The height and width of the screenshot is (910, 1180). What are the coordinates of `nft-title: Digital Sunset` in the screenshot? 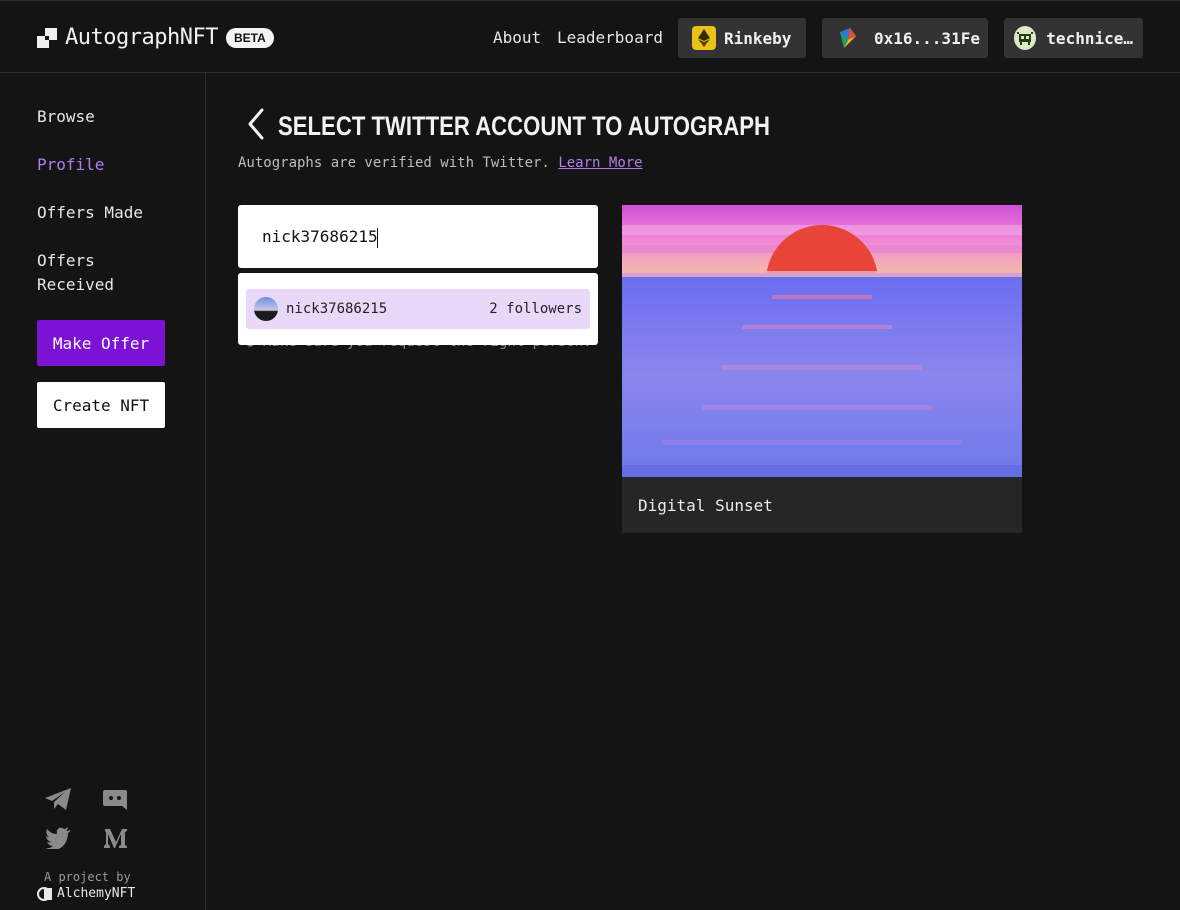 It's located at (705, 505).